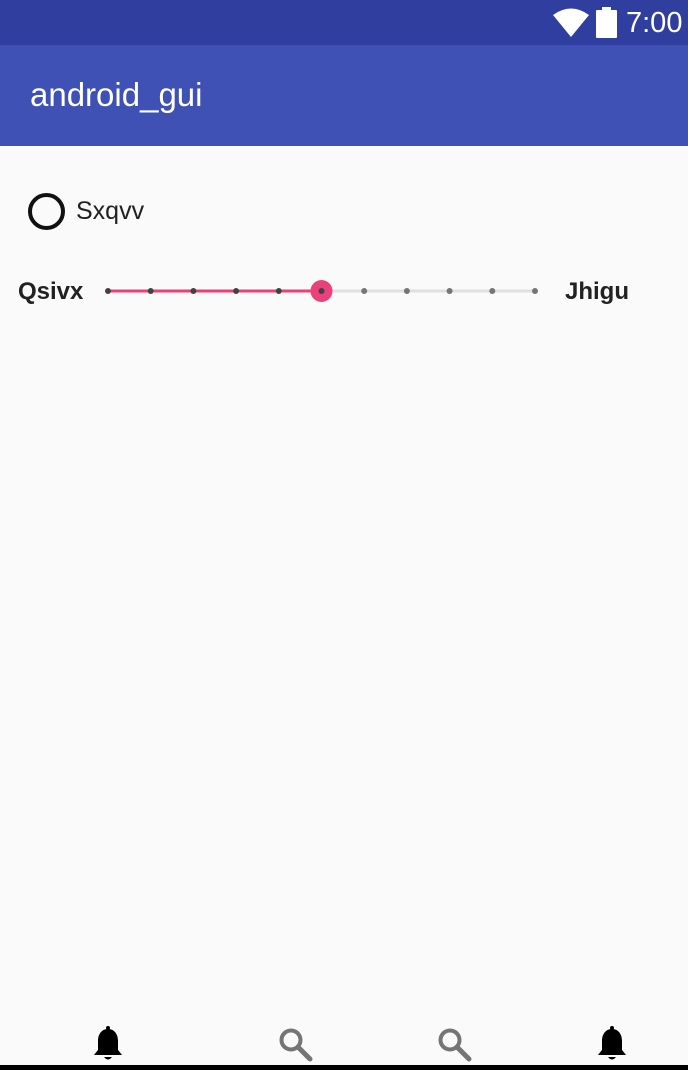 This screenshot has height=1070, width=688. Describe the element at coordinates (344, 22) in the screenshot. I see `status-bar: 7:00` at that location.